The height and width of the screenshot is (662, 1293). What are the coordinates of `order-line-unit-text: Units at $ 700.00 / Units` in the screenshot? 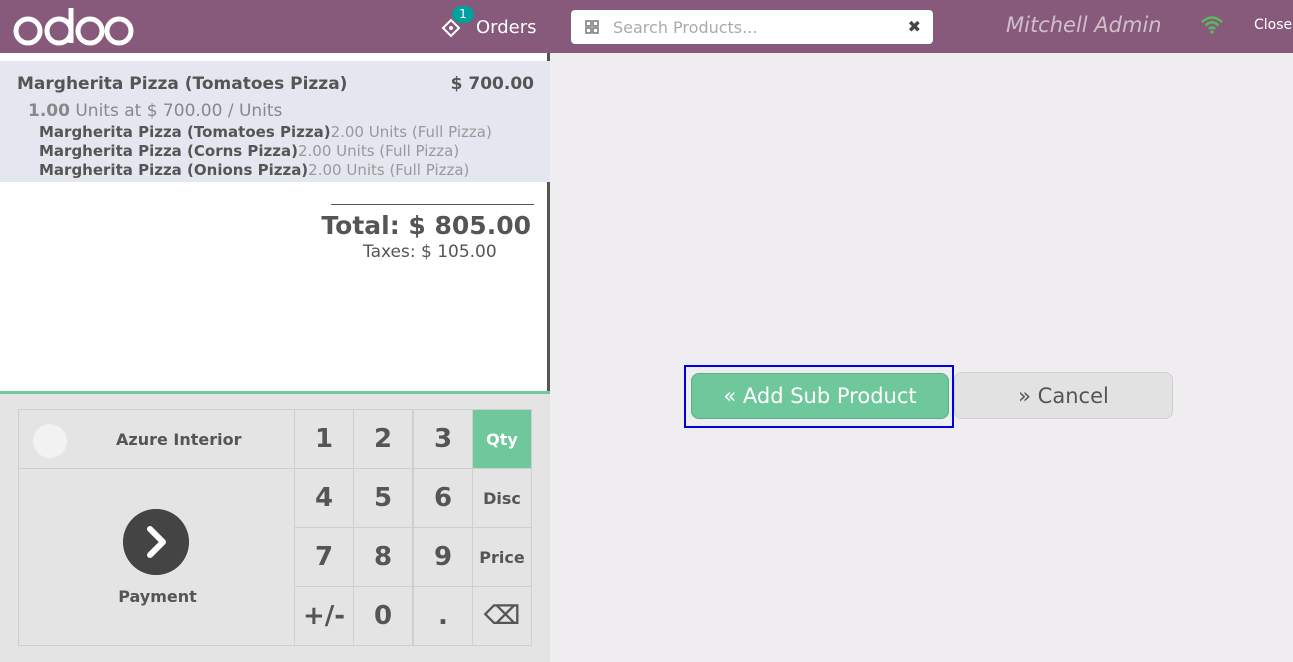 It's located at (179, 111).